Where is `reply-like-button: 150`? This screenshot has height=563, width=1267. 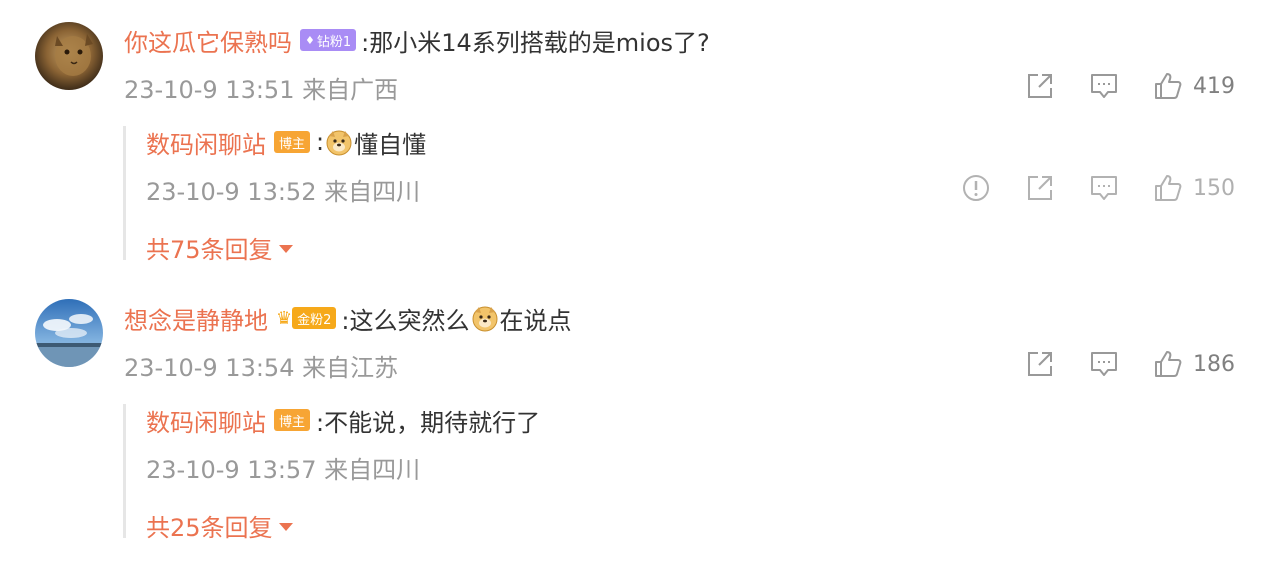 reply-like-button: 150 is located at coordinates (1194, 188).